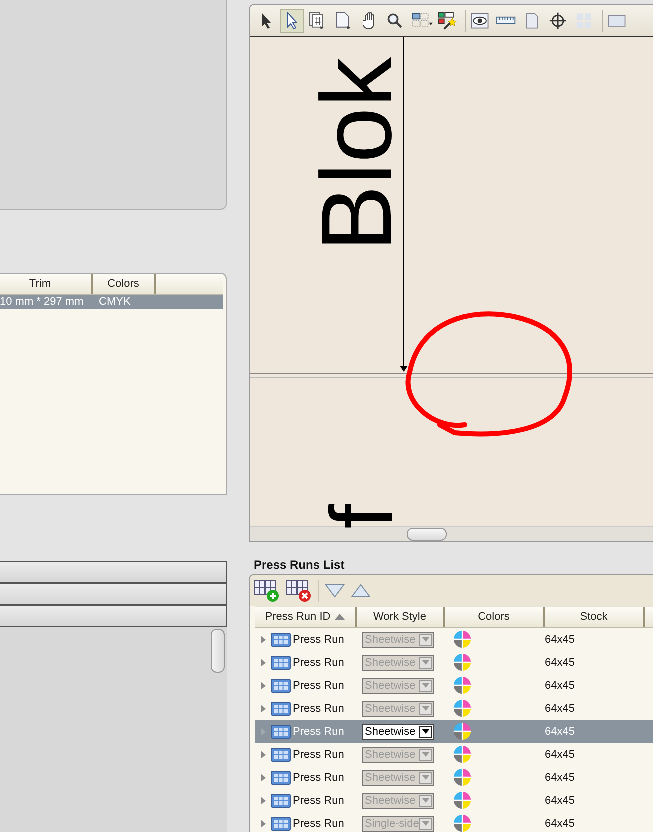 This screenshot has width=653, height=832. I want to click on column-header: Stock, so click(595, 617).